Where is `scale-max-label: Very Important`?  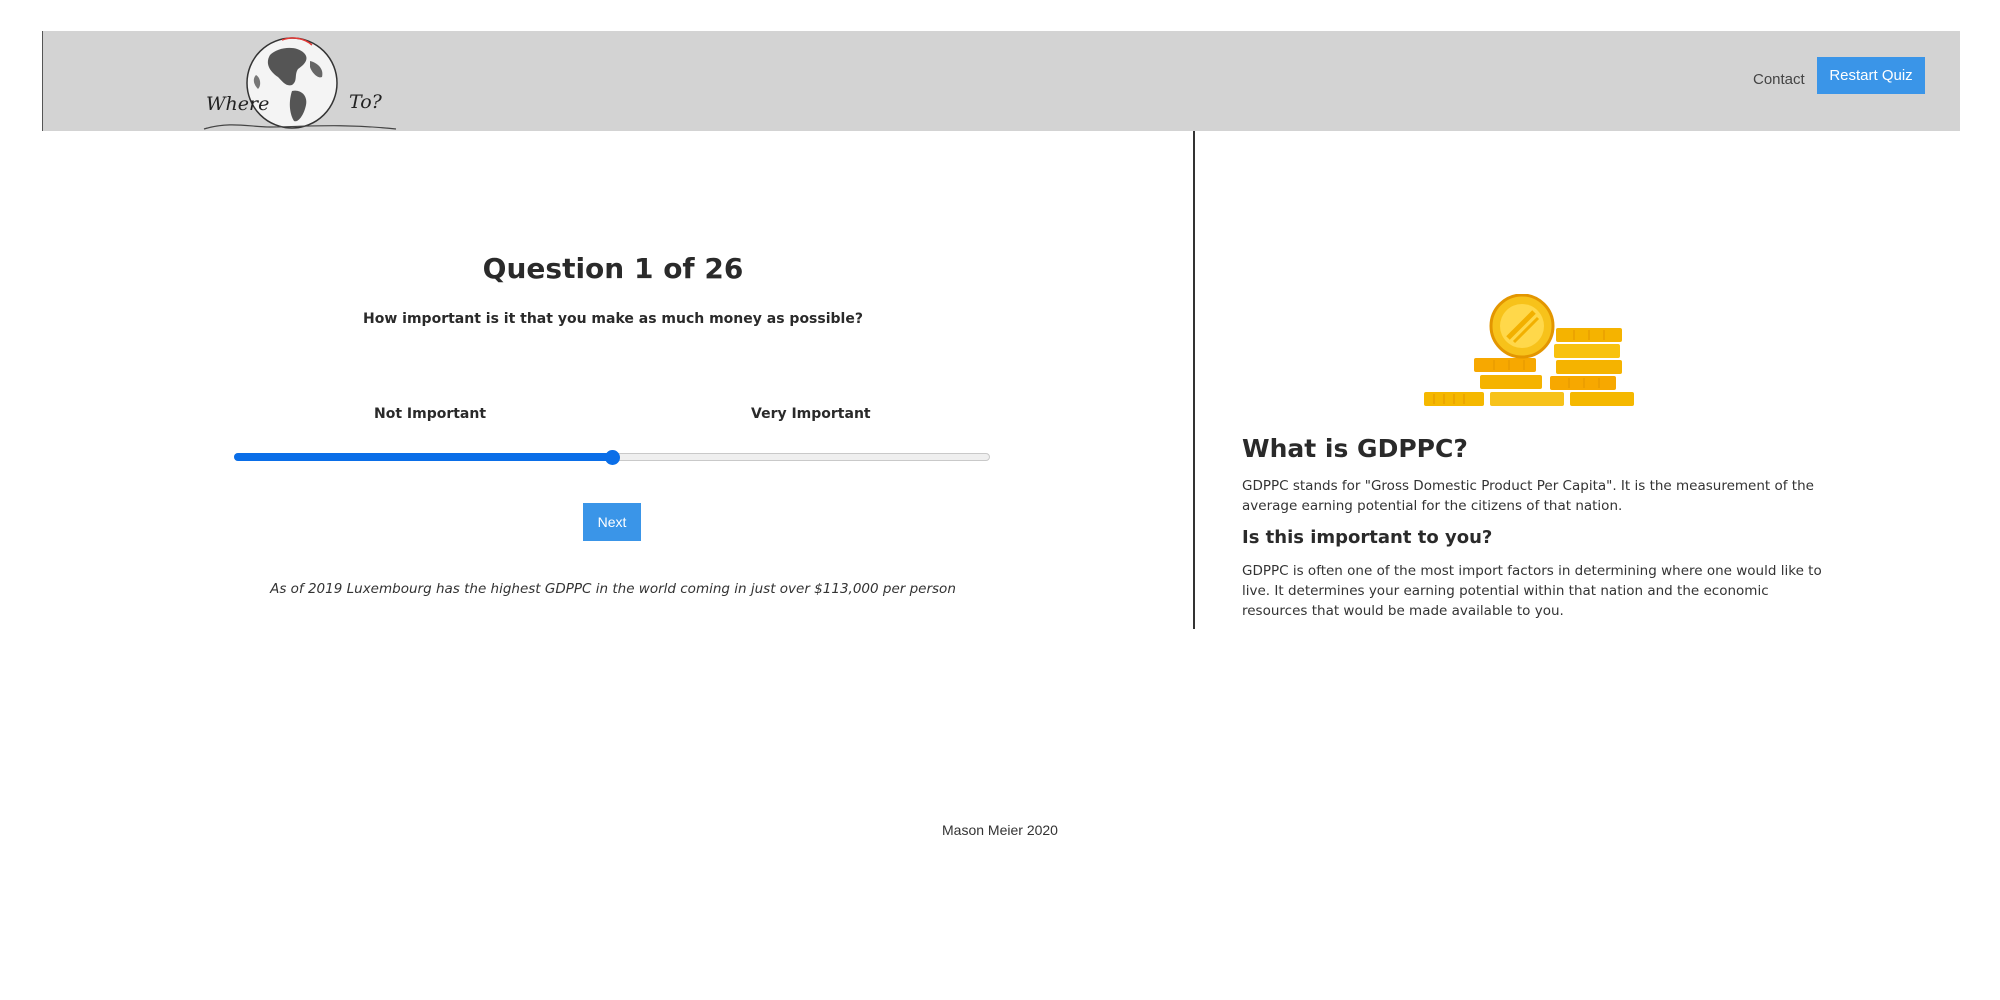 scale-max-label: Very Important is located at coordinates (811, 414).